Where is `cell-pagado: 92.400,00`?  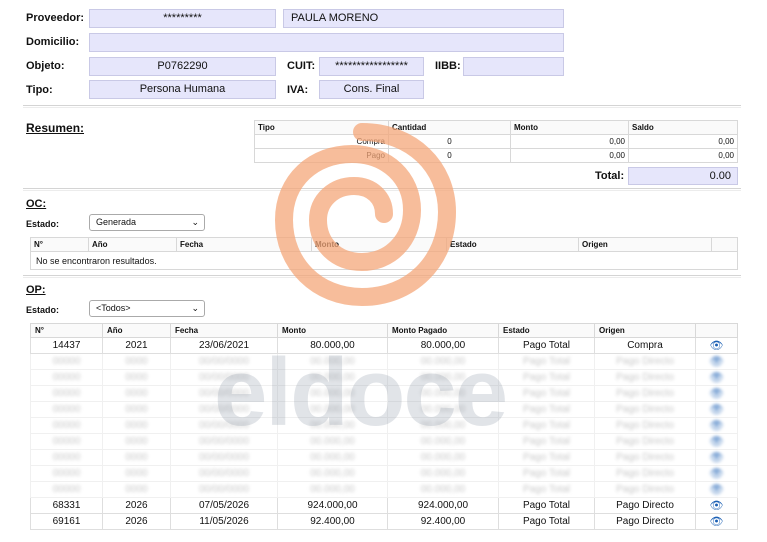 cell-pagado: 92.400,00 is located at coordinates (443, 521).